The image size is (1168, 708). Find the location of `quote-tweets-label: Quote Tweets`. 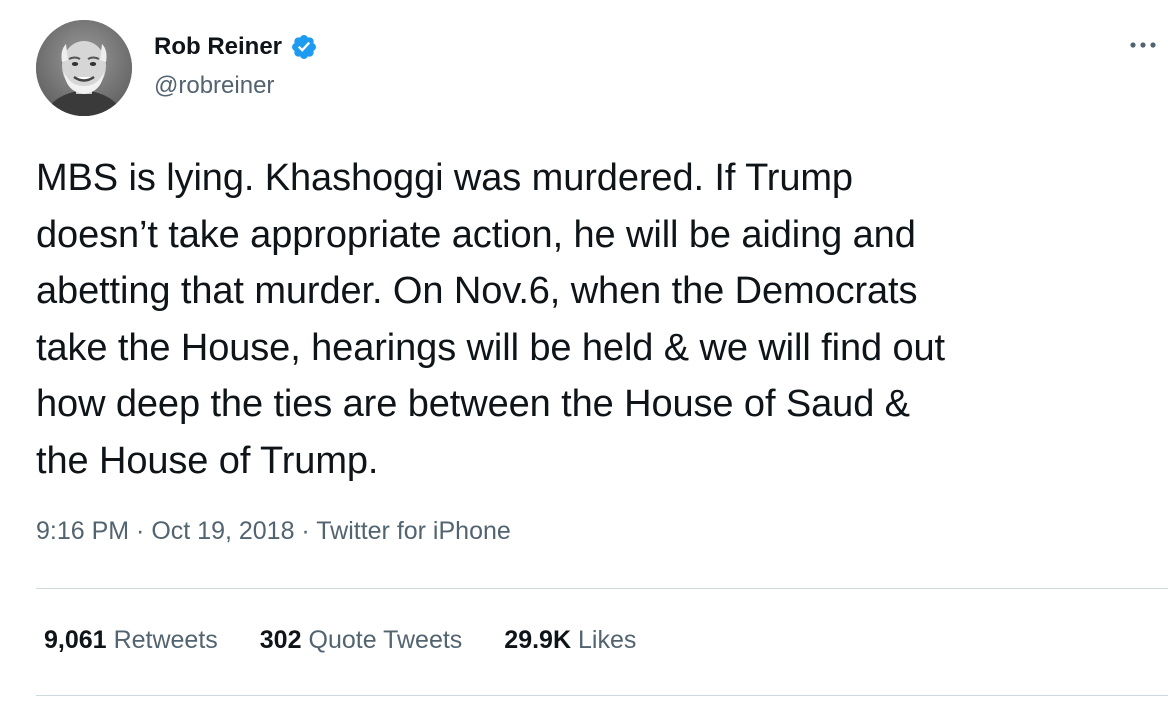

quote-tweets-label: Quote Tweets is located at coordinates (385, 640).